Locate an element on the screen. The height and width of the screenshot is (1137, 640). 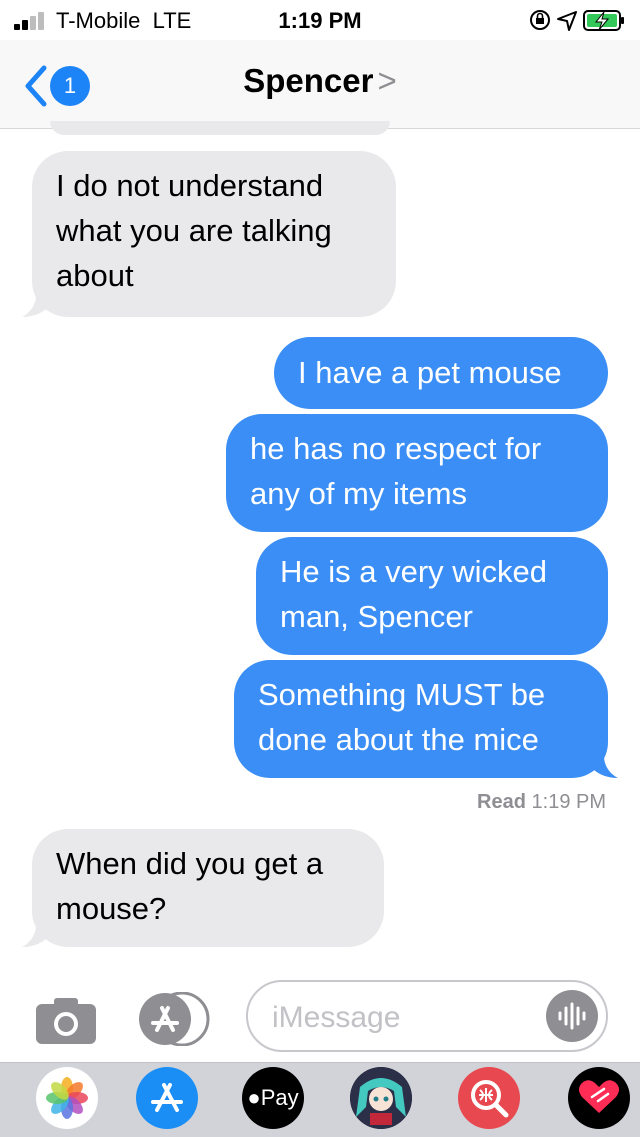
message-bubble-sent: I have a pet mouse is located at coordinates (441, 373).